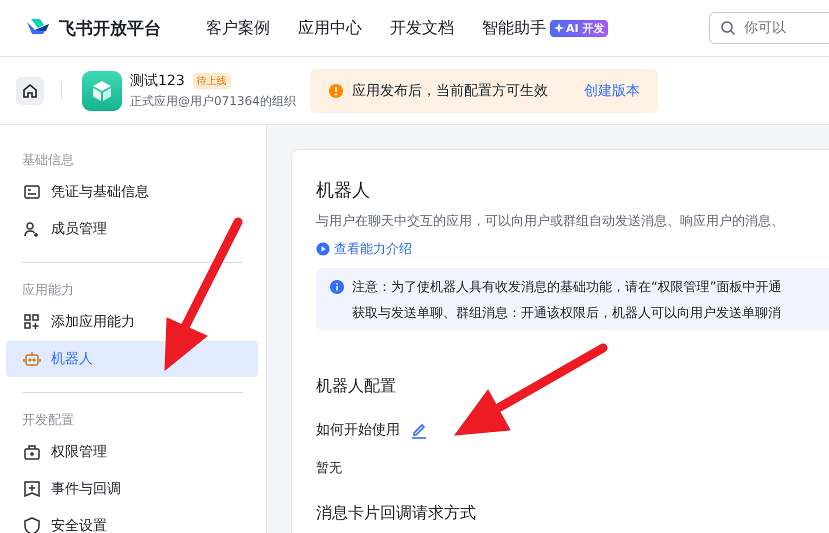 The height and width of the screenshot is (533, 829). I want to click on notice-text: 注意：为了使机器人具有收发消息的基础功能，请在“权限管理”面板中开通, so click(567, 287).